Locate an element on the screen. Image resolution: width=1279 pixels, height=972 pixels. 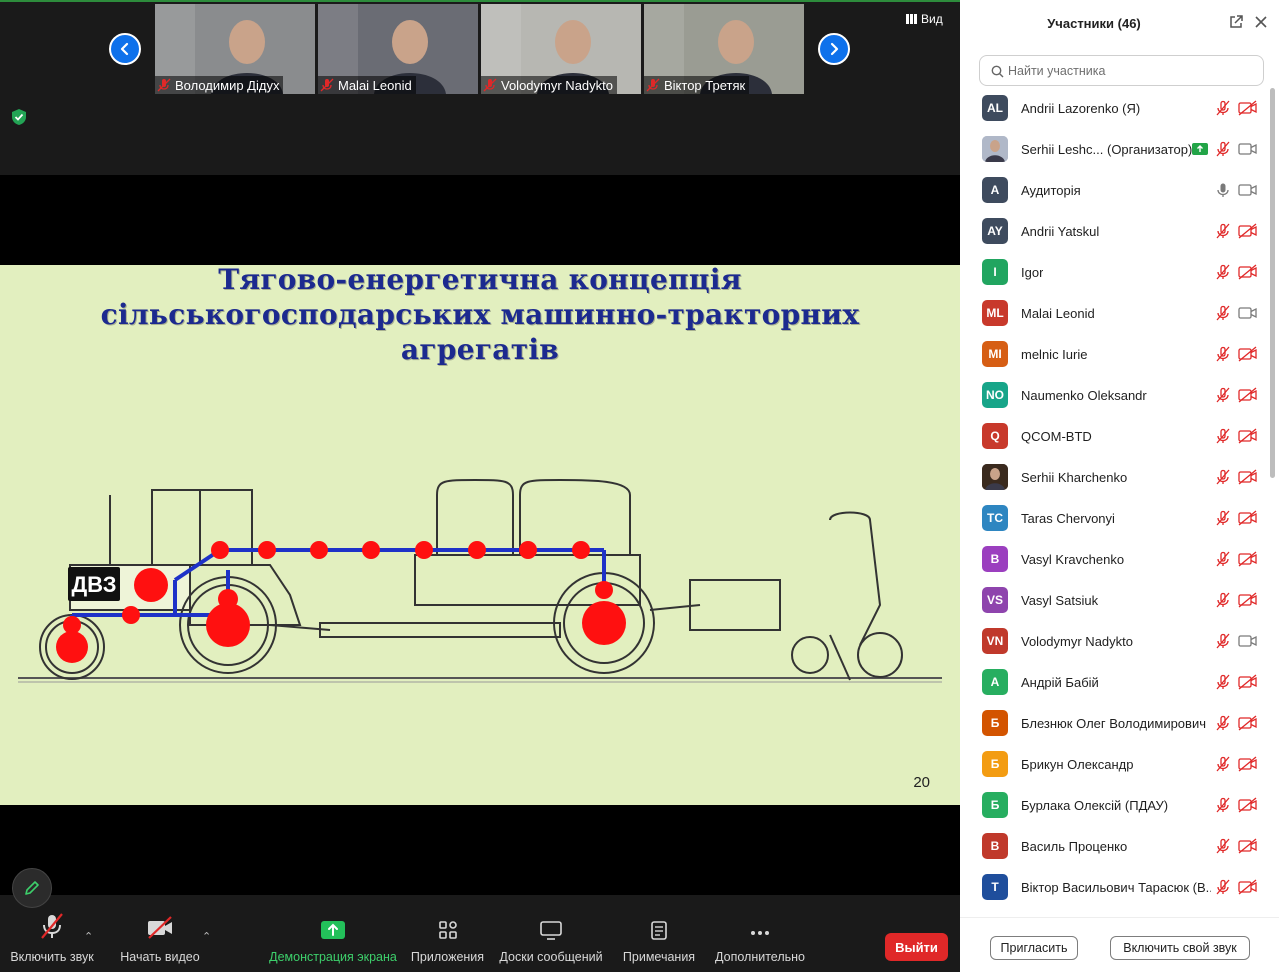
close-icon is located at coordinates (1261, 22).